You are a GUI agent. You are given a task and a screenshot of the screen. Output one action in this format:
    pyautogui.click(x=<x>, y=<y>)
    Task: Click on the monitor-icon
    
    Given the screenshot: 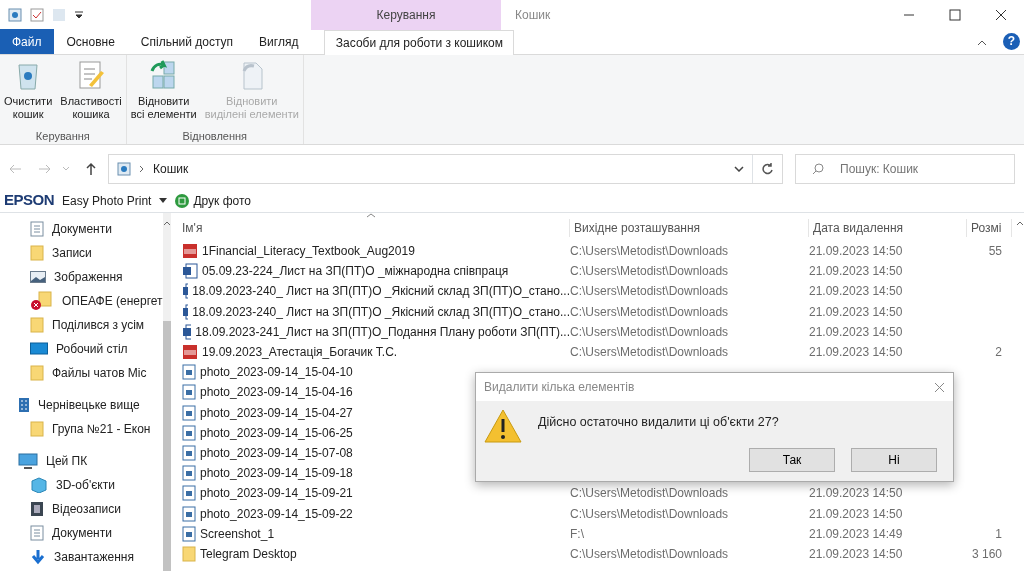 What is the action you would take?
    pyautogui.click(x=28, y=461)
    